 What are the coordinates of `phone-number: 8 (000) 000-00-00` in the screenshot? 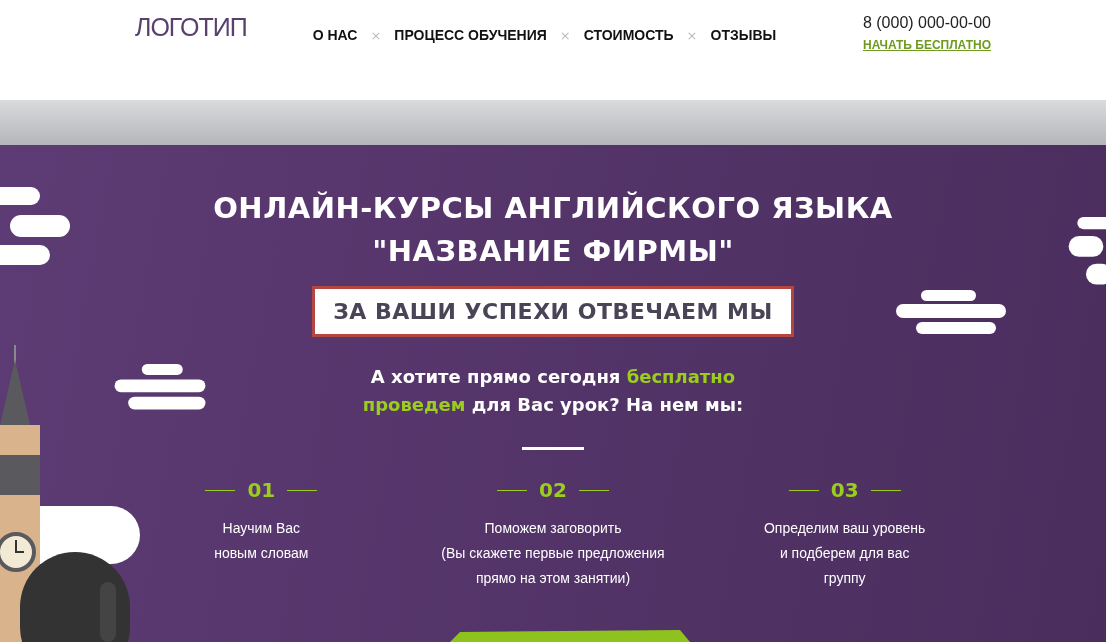 It's located at (926, 23).